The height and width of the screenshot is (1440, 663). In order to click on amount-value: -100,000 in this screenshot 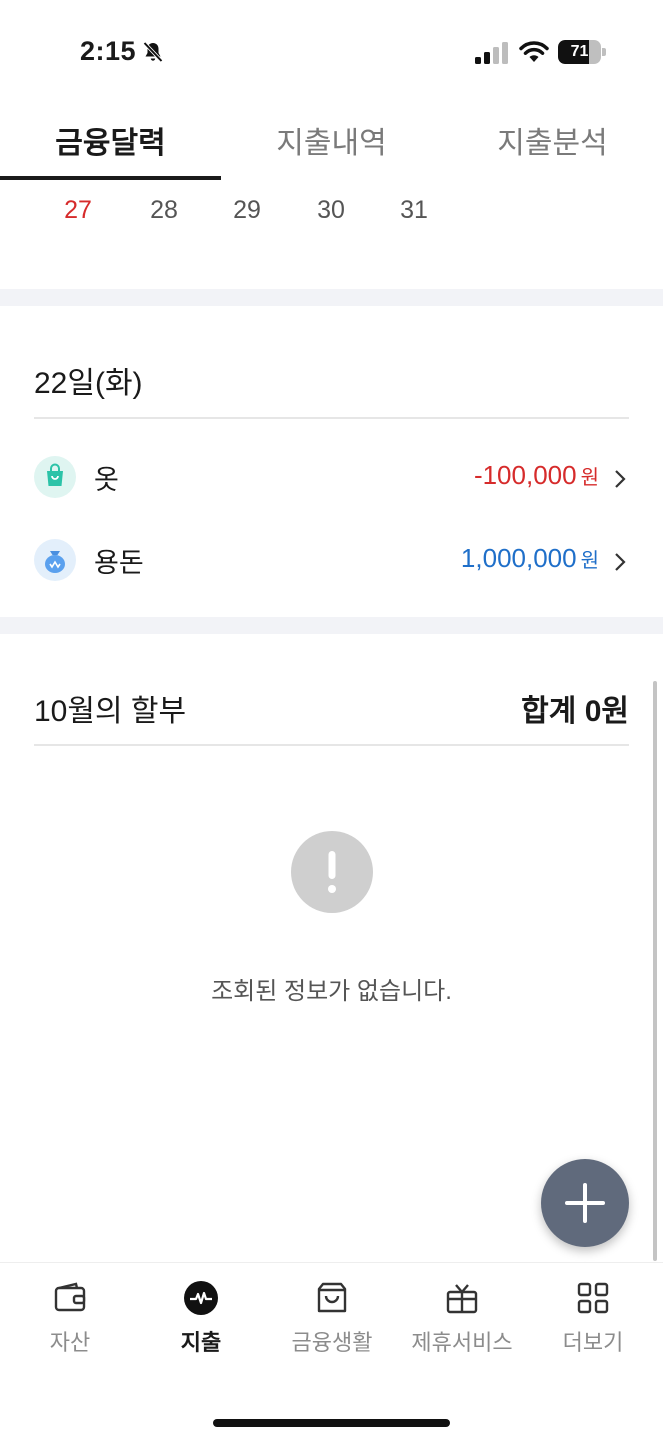, I will do `click(525, 475)`.